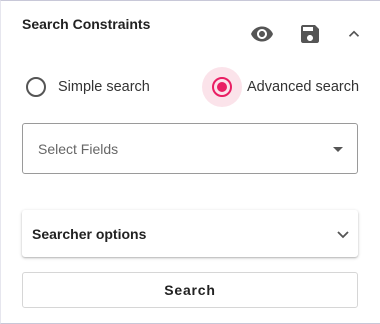 Image resolution: width=380 pixels, height=324 pixels. What do you see at coordinates (338, 149) in the screenshot?
I see `dropdown-arrow-icon` at bounding box center [338, 149].